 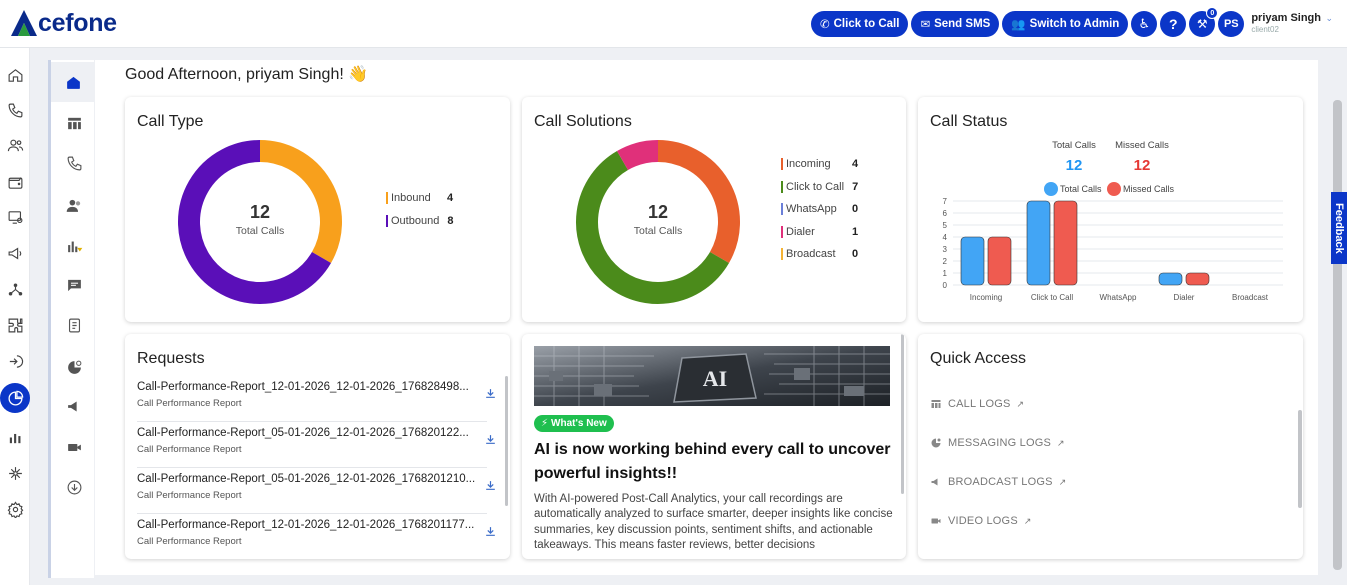 I want to click on call-solutions-legend-item: WhatsApp 0, so click(x=819, y=209).